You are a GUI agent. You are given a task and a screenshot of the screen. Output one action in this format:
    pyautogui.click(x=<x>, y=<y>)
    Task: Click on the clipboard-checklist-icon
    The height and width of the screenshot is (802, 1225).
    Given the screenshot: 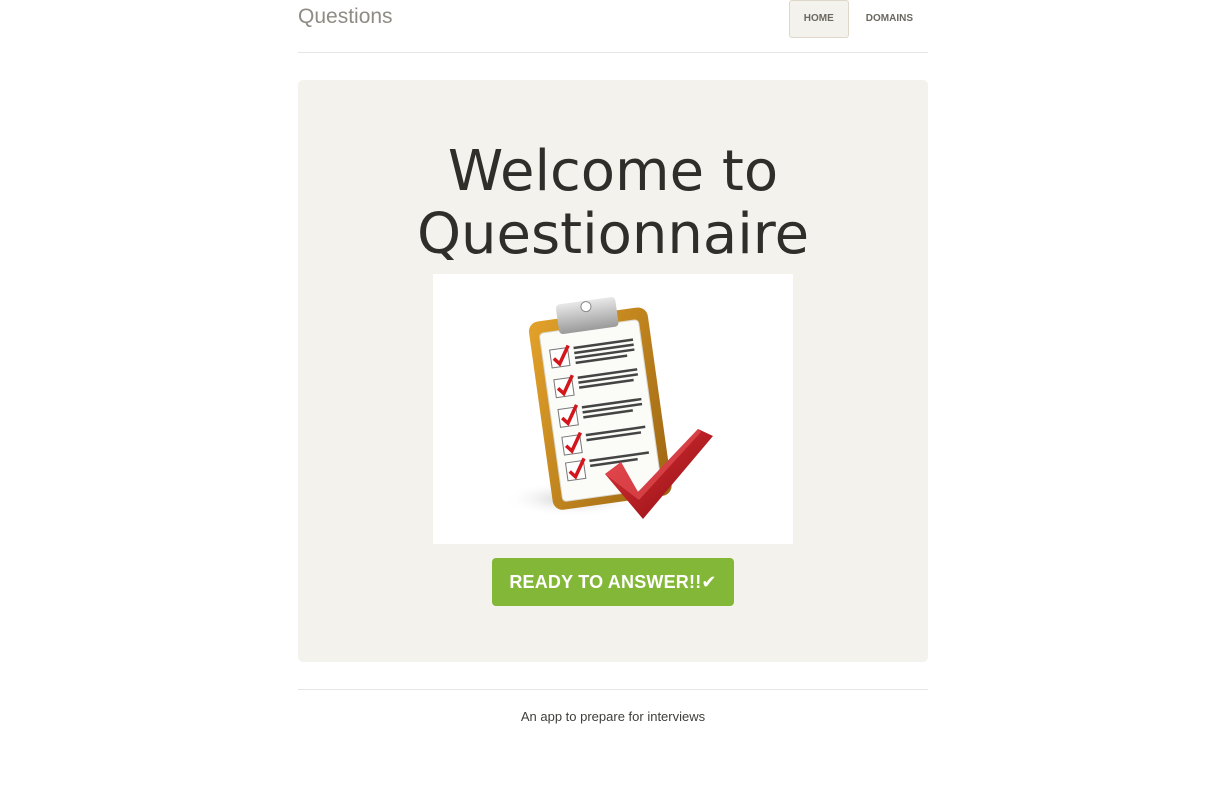 What is the action you would take?
    pyautogui.click(x=608, y=408)
    